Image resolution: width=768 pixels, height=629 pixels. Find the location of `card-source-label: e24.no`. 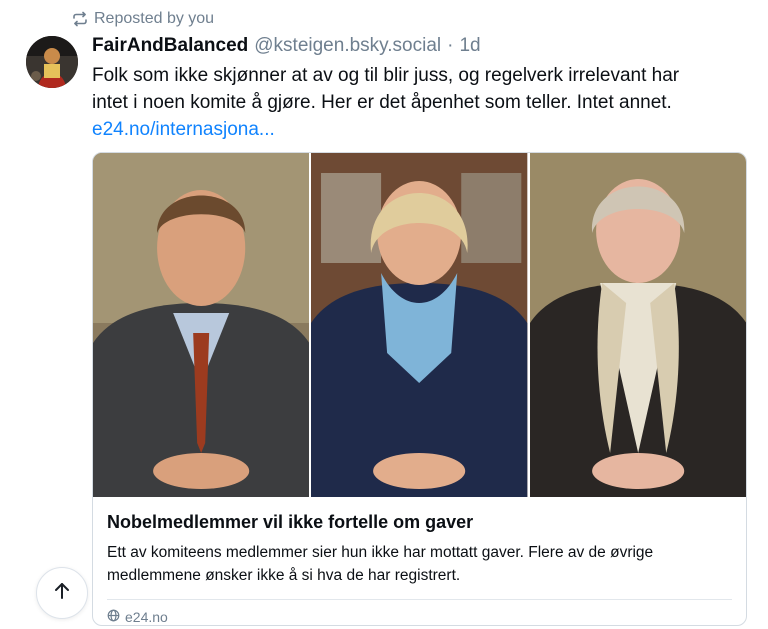

card-source-label: e24.no is located at coordinates (146, 617).